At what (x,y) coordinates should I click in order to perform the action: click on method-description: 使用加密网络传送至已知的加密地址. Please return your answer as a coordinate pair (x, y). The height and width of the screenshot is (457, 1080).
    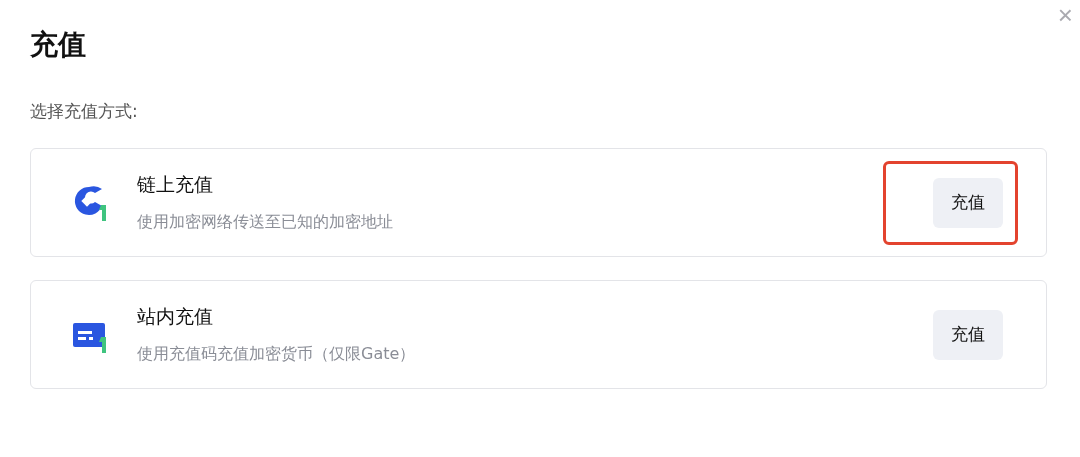
    Looking at the image, I should click on (265, 222).